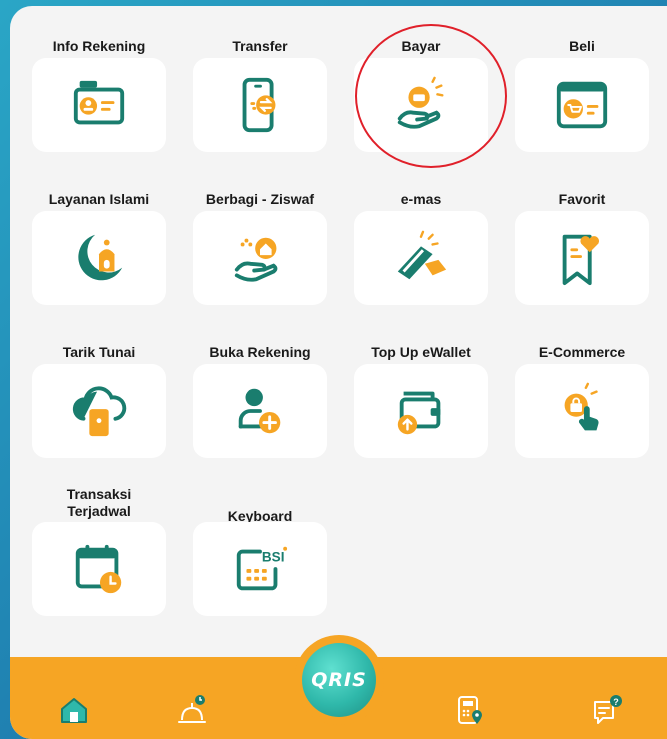 This screenshot has width=667, height=739. I want to click on nav-help: ?, so click(607, 710).